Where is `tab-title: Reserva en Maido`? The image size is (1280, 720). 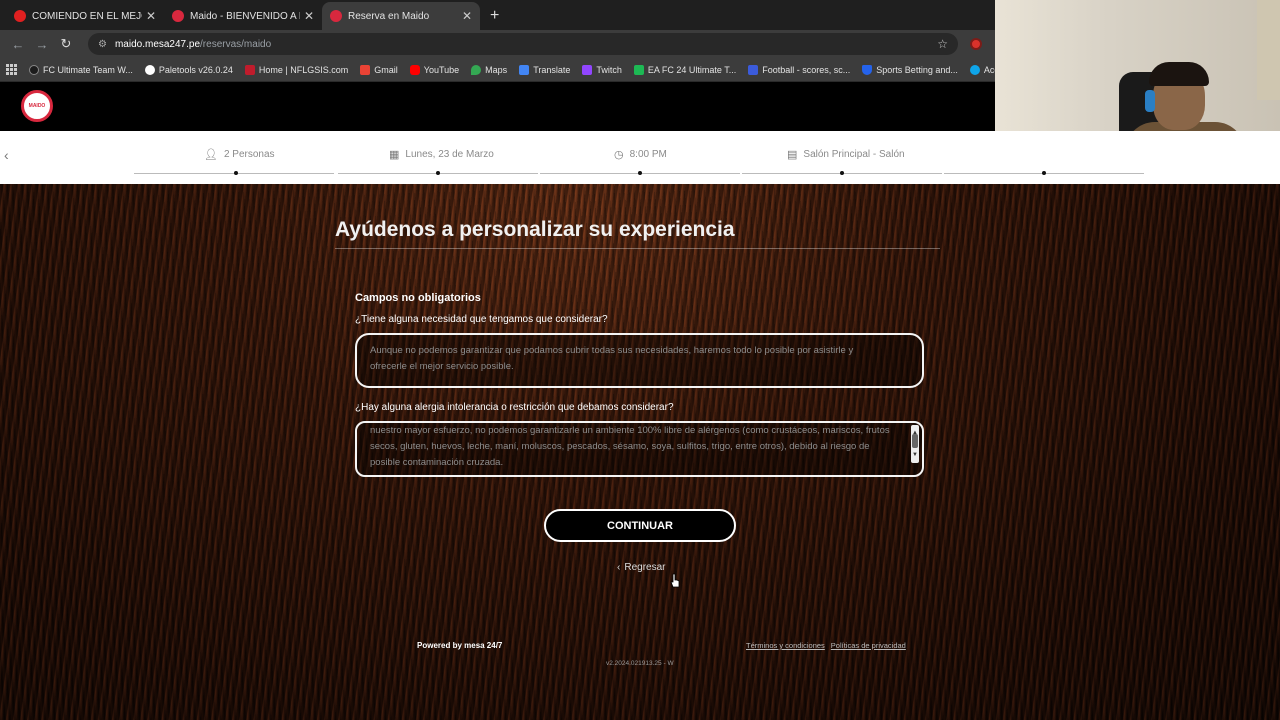
tab-title: Reserva en Maido is located at coordinates (389, 16).